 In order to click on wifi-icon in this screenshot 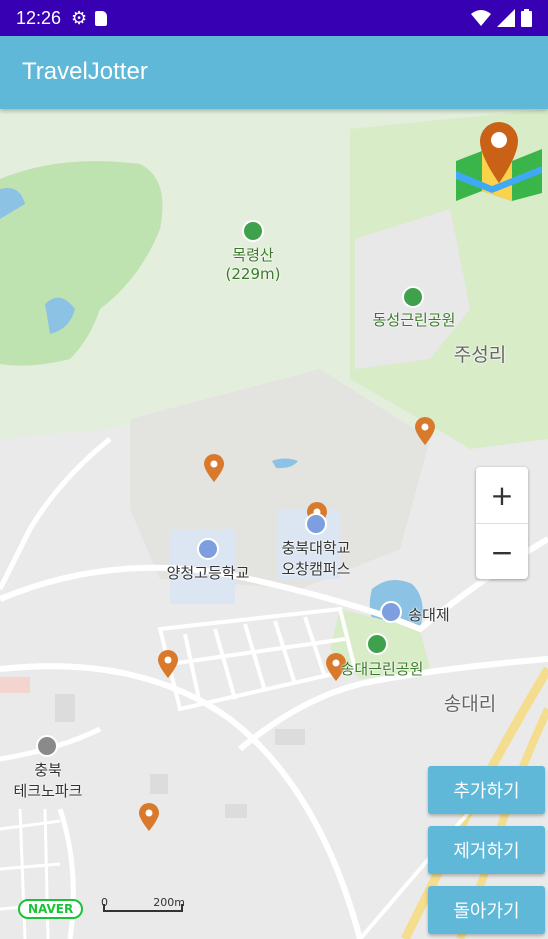, I will do `click(481, 18)`.